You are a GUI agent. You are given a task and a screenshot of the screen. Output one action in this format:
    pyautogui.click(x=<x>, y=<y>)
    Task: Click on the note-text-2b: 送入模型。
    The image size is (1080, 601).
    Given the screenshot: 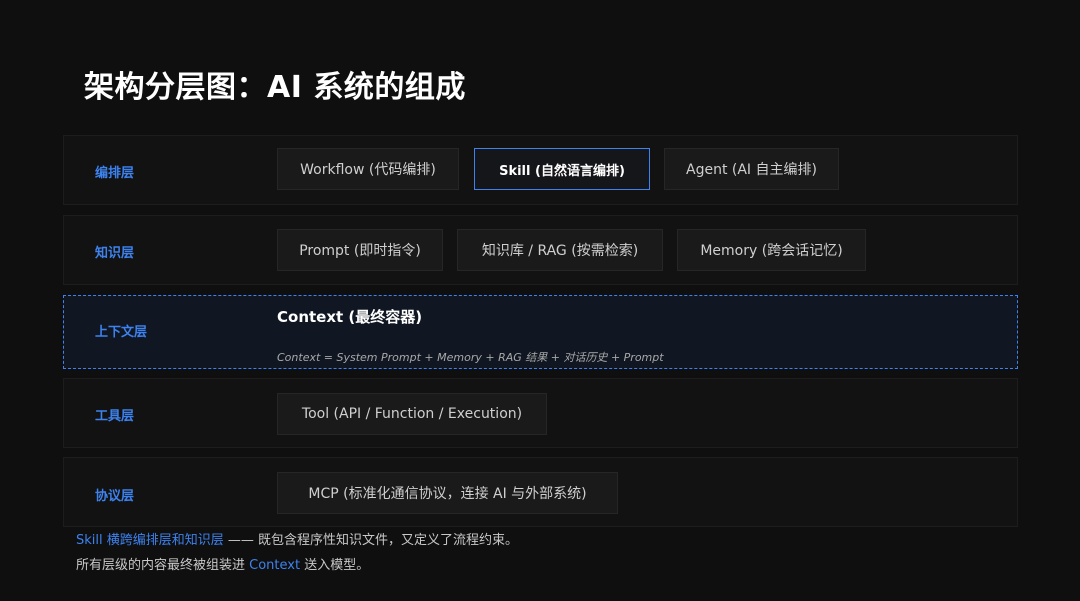 What is the action you would take?
    pyautogui.click(x=335, y=565)
    